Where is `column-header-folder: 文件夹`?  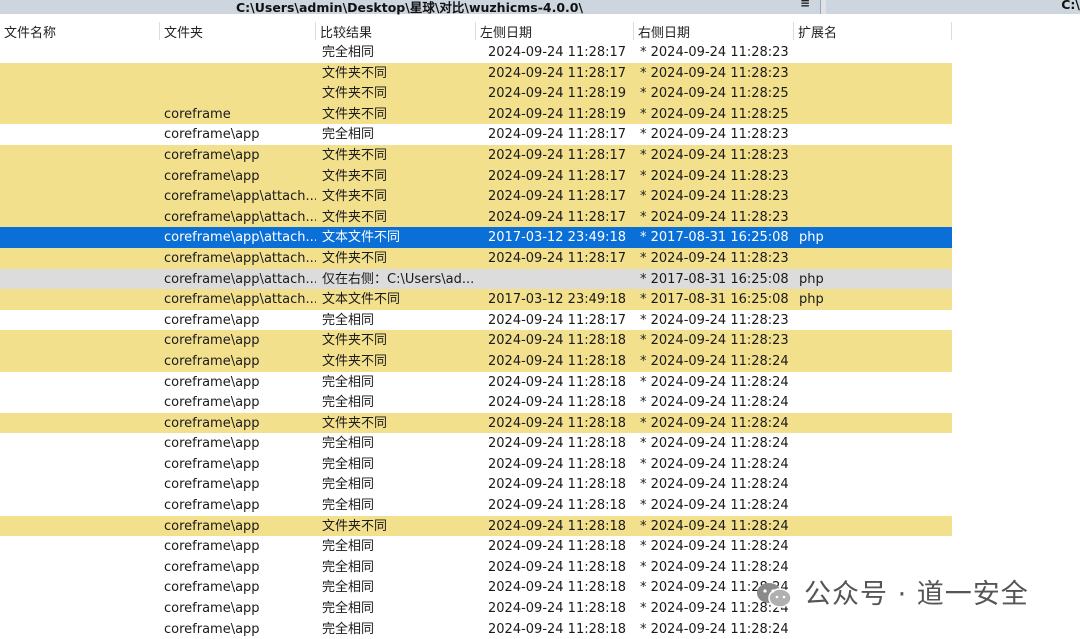 column-header-folder: 文件夹 is located at coordinates (238, 31).